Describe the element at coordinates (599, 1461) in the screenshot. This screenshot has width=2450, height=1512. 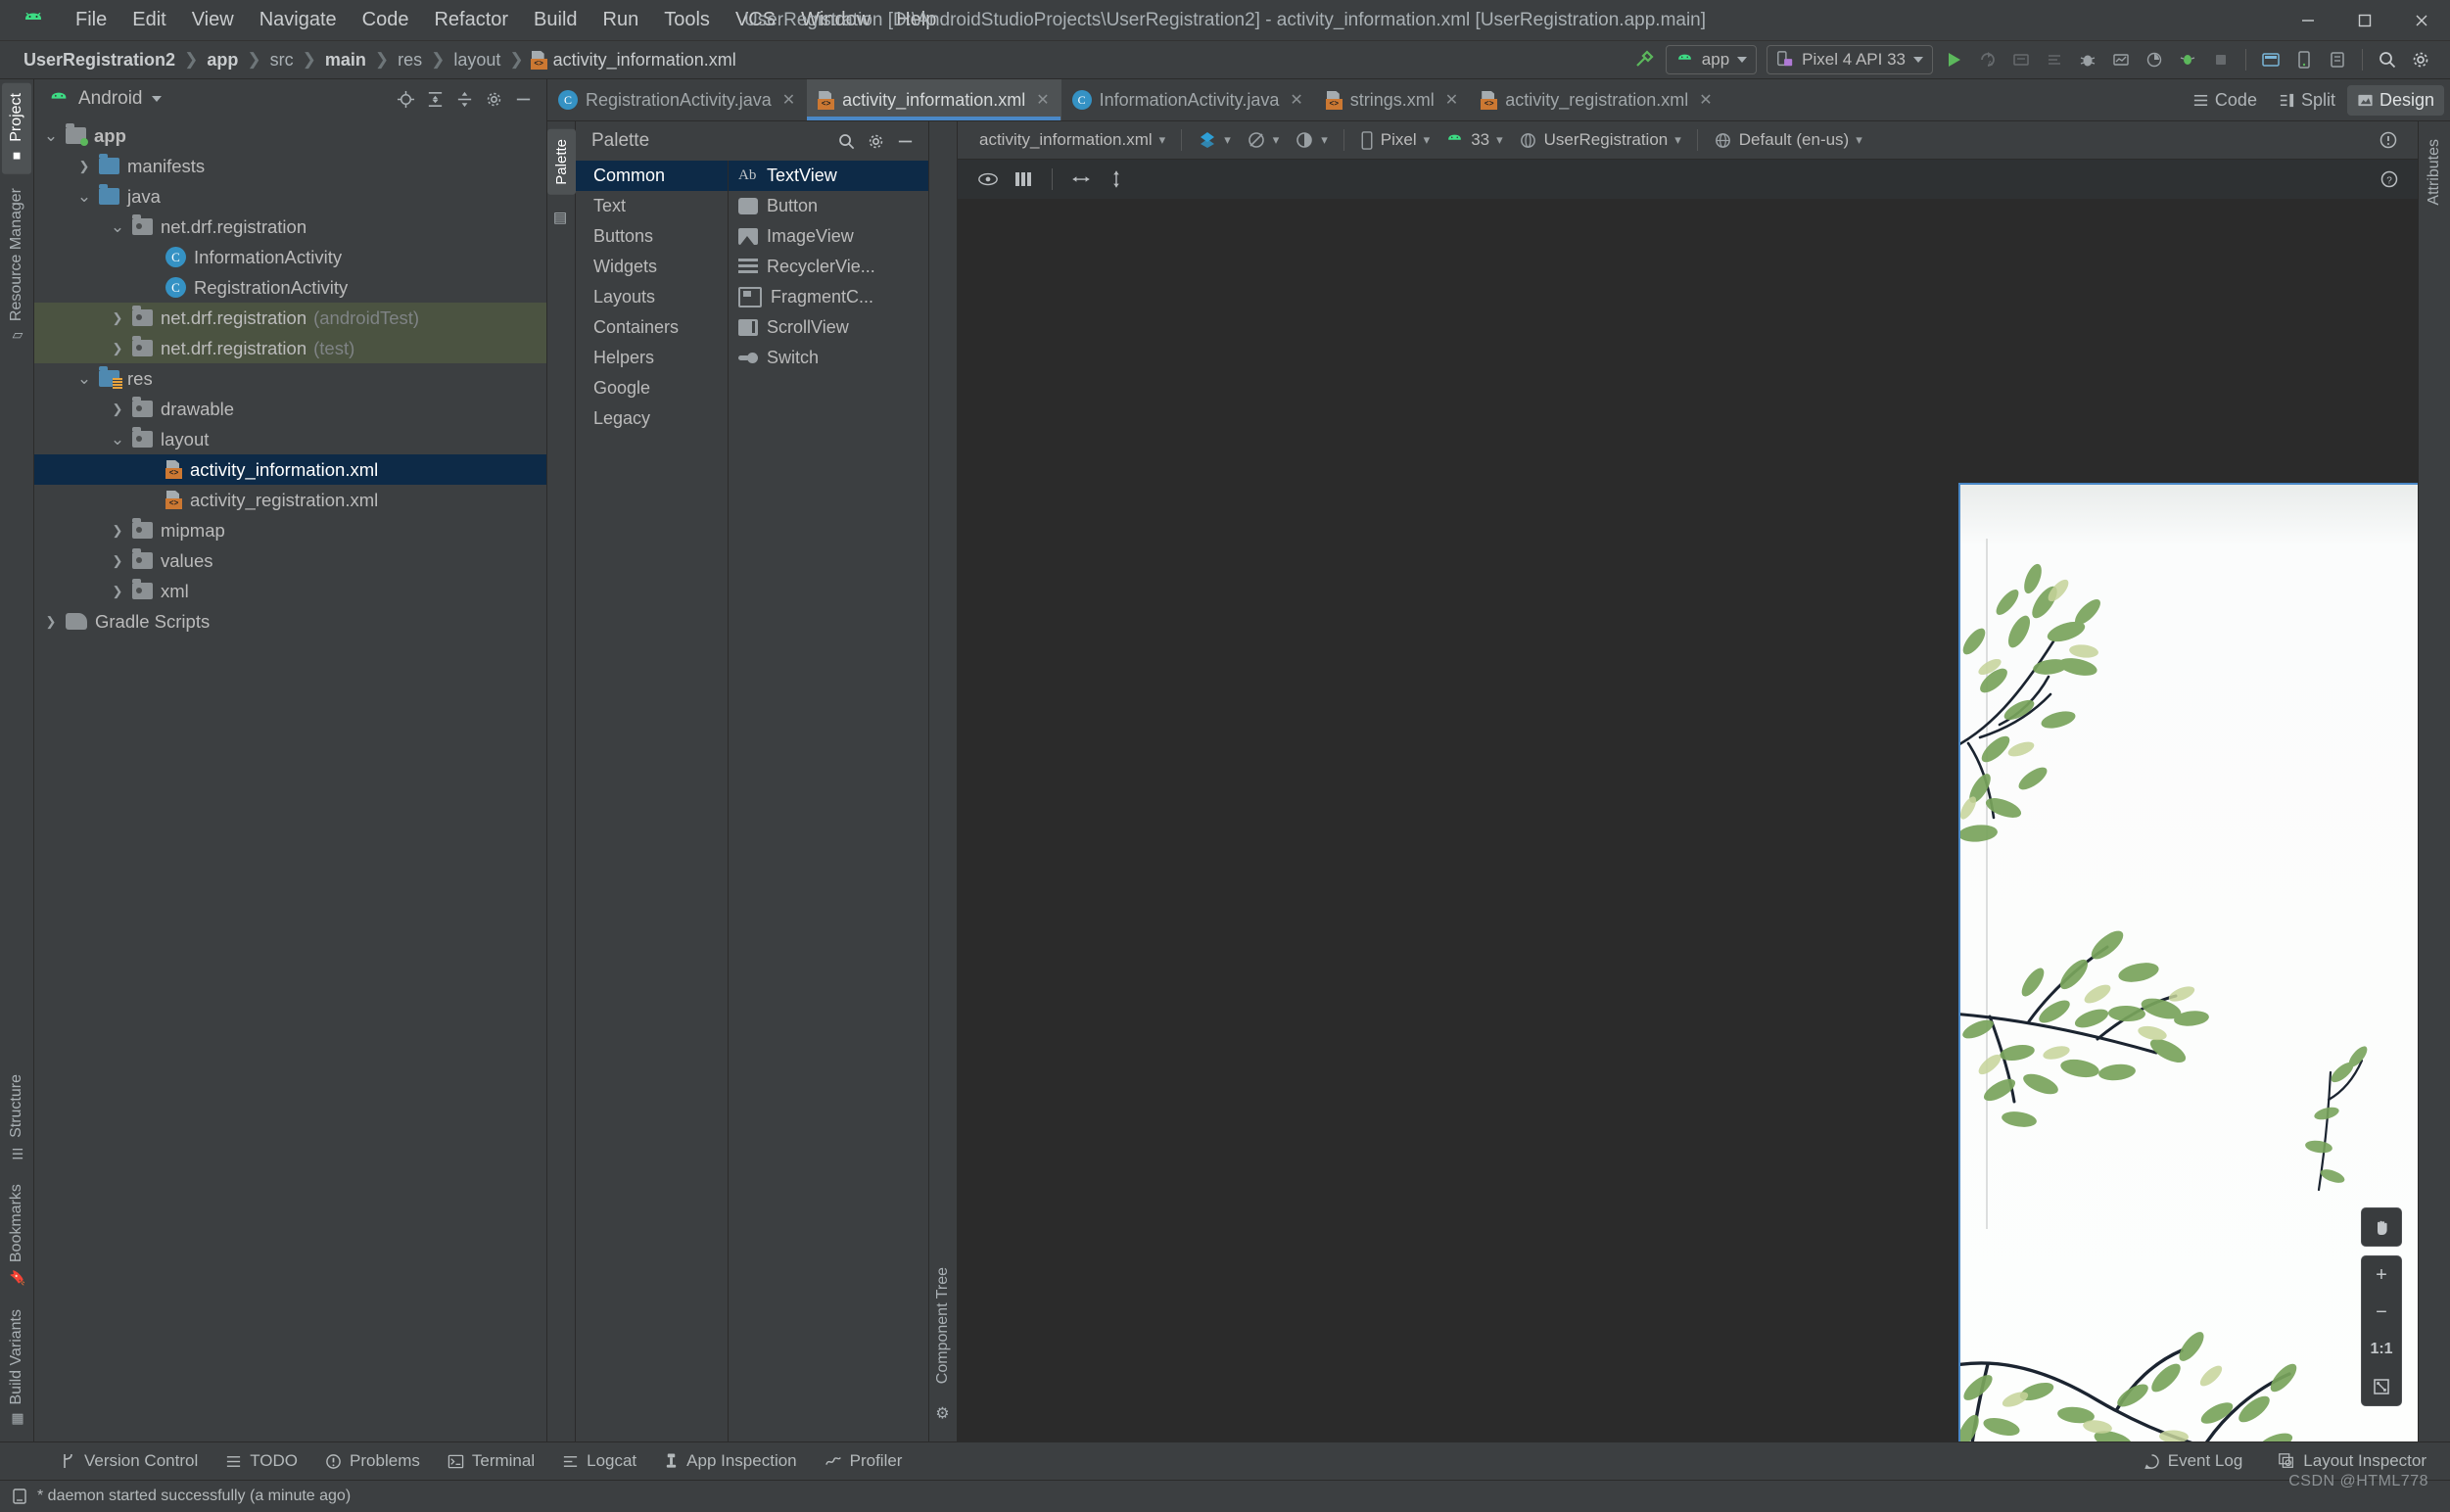
I see `bottom-item-logcat: Logcat` at that location.